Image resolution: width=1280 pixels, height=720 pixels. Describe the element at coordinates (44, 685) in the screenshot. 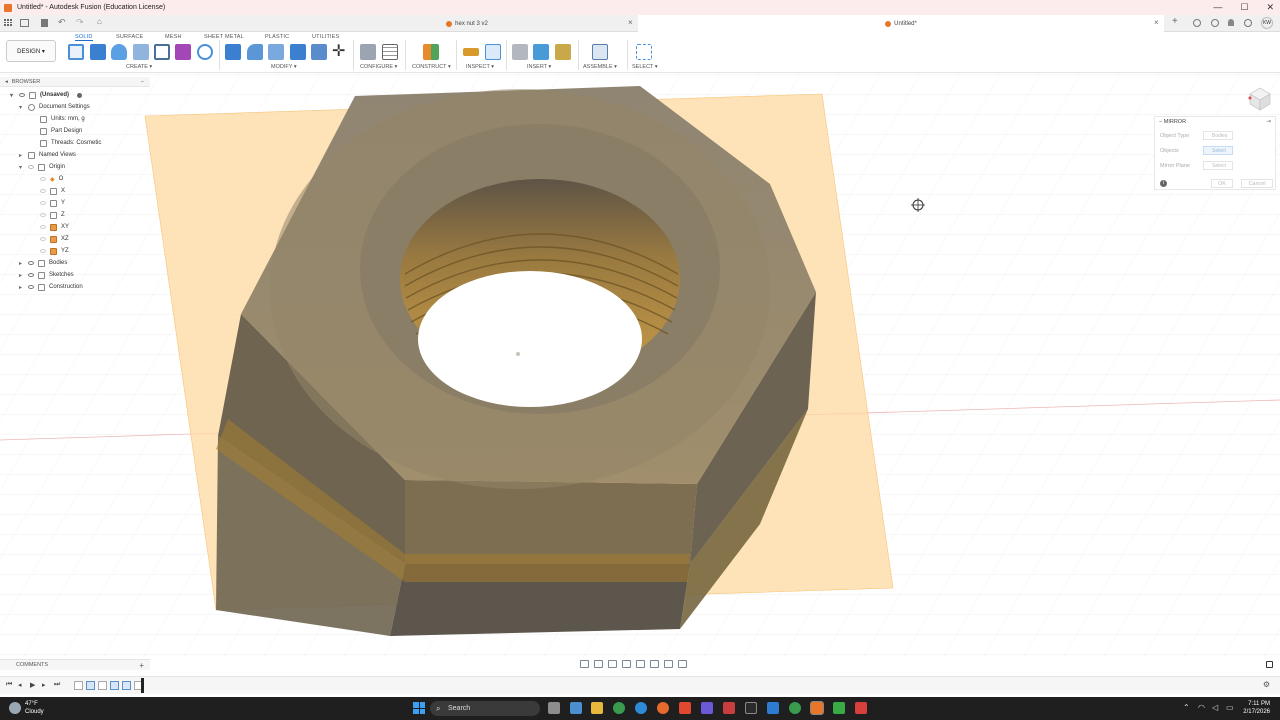

I see `step-forward-icon: ▸` at that location.